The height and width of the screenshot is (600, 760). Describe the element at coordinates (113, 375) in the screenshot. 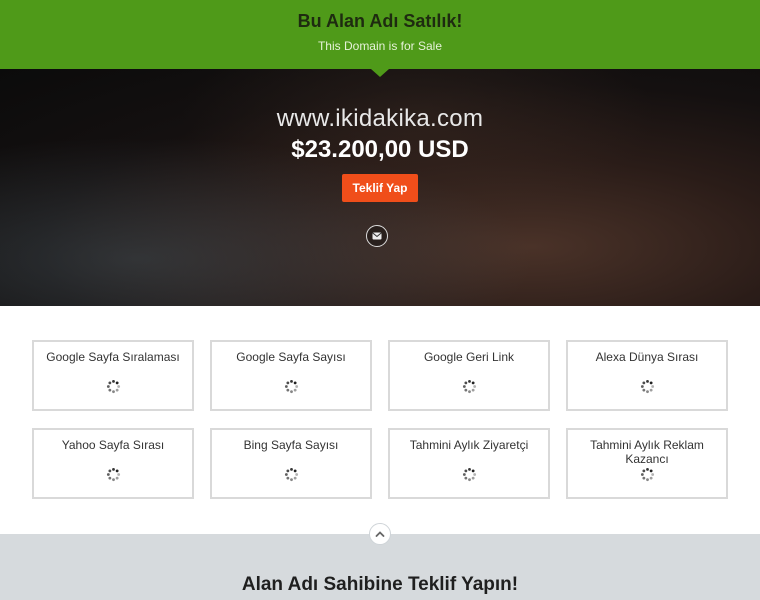

I see `stat-box: Google Sayfa Sıralaması` at that location.